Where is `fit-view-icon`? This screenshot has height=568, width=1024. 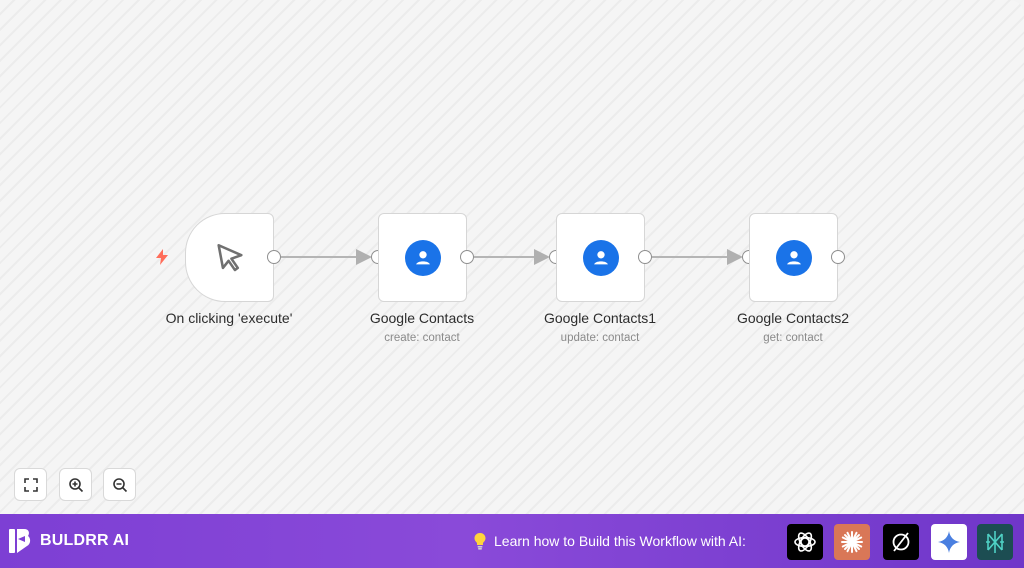 fit-view-icon is located at coordinates (30, 484).